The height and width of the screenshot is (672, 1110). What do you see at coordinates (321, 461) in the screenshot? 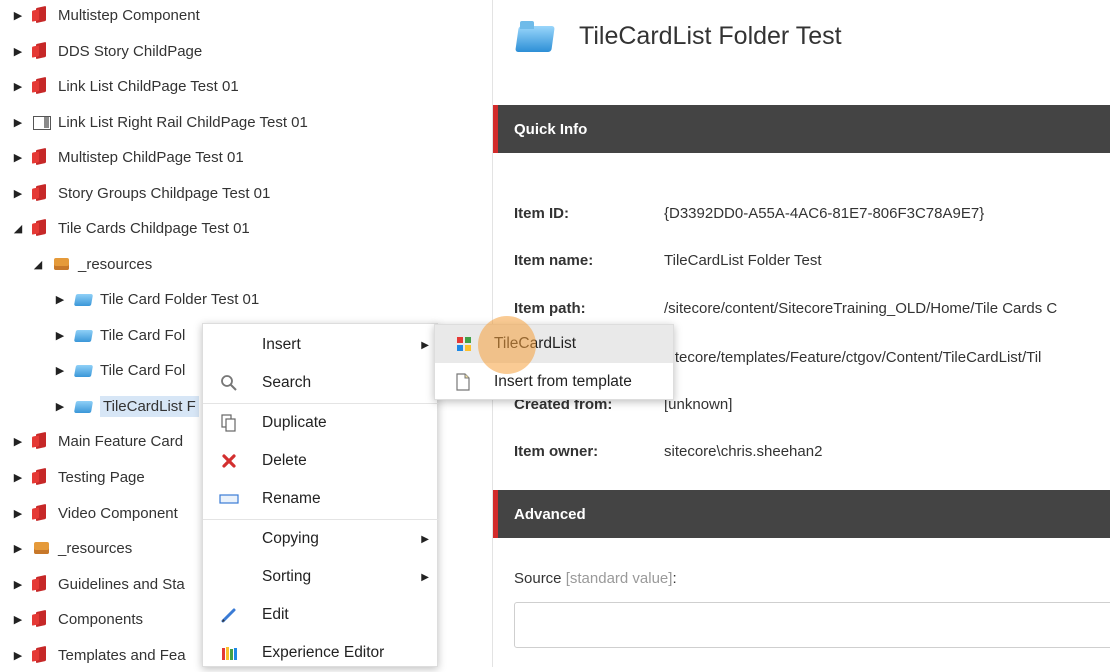
I see `menu-item-delete: Delete` at bounding box center [321, 461].